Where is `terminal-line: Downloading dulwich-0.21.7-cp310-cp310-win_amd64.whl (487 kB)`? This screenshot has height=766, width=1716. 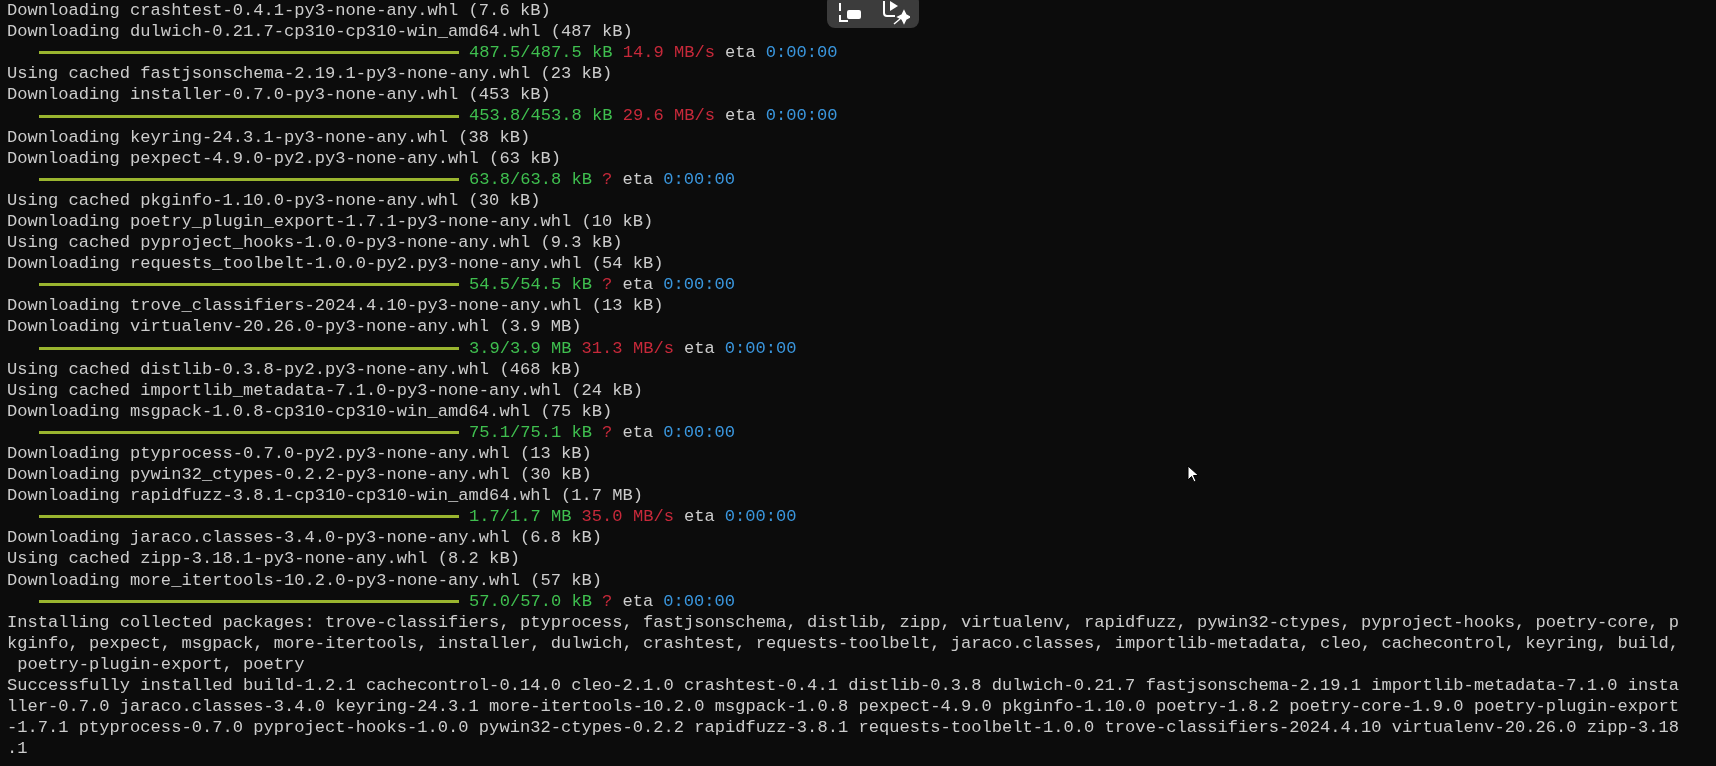
terminal-line: Downloading dulwich-0.21.7-cp310-cp310-win_amd64.whl (487 kB) is located at coordinates (320, 32).